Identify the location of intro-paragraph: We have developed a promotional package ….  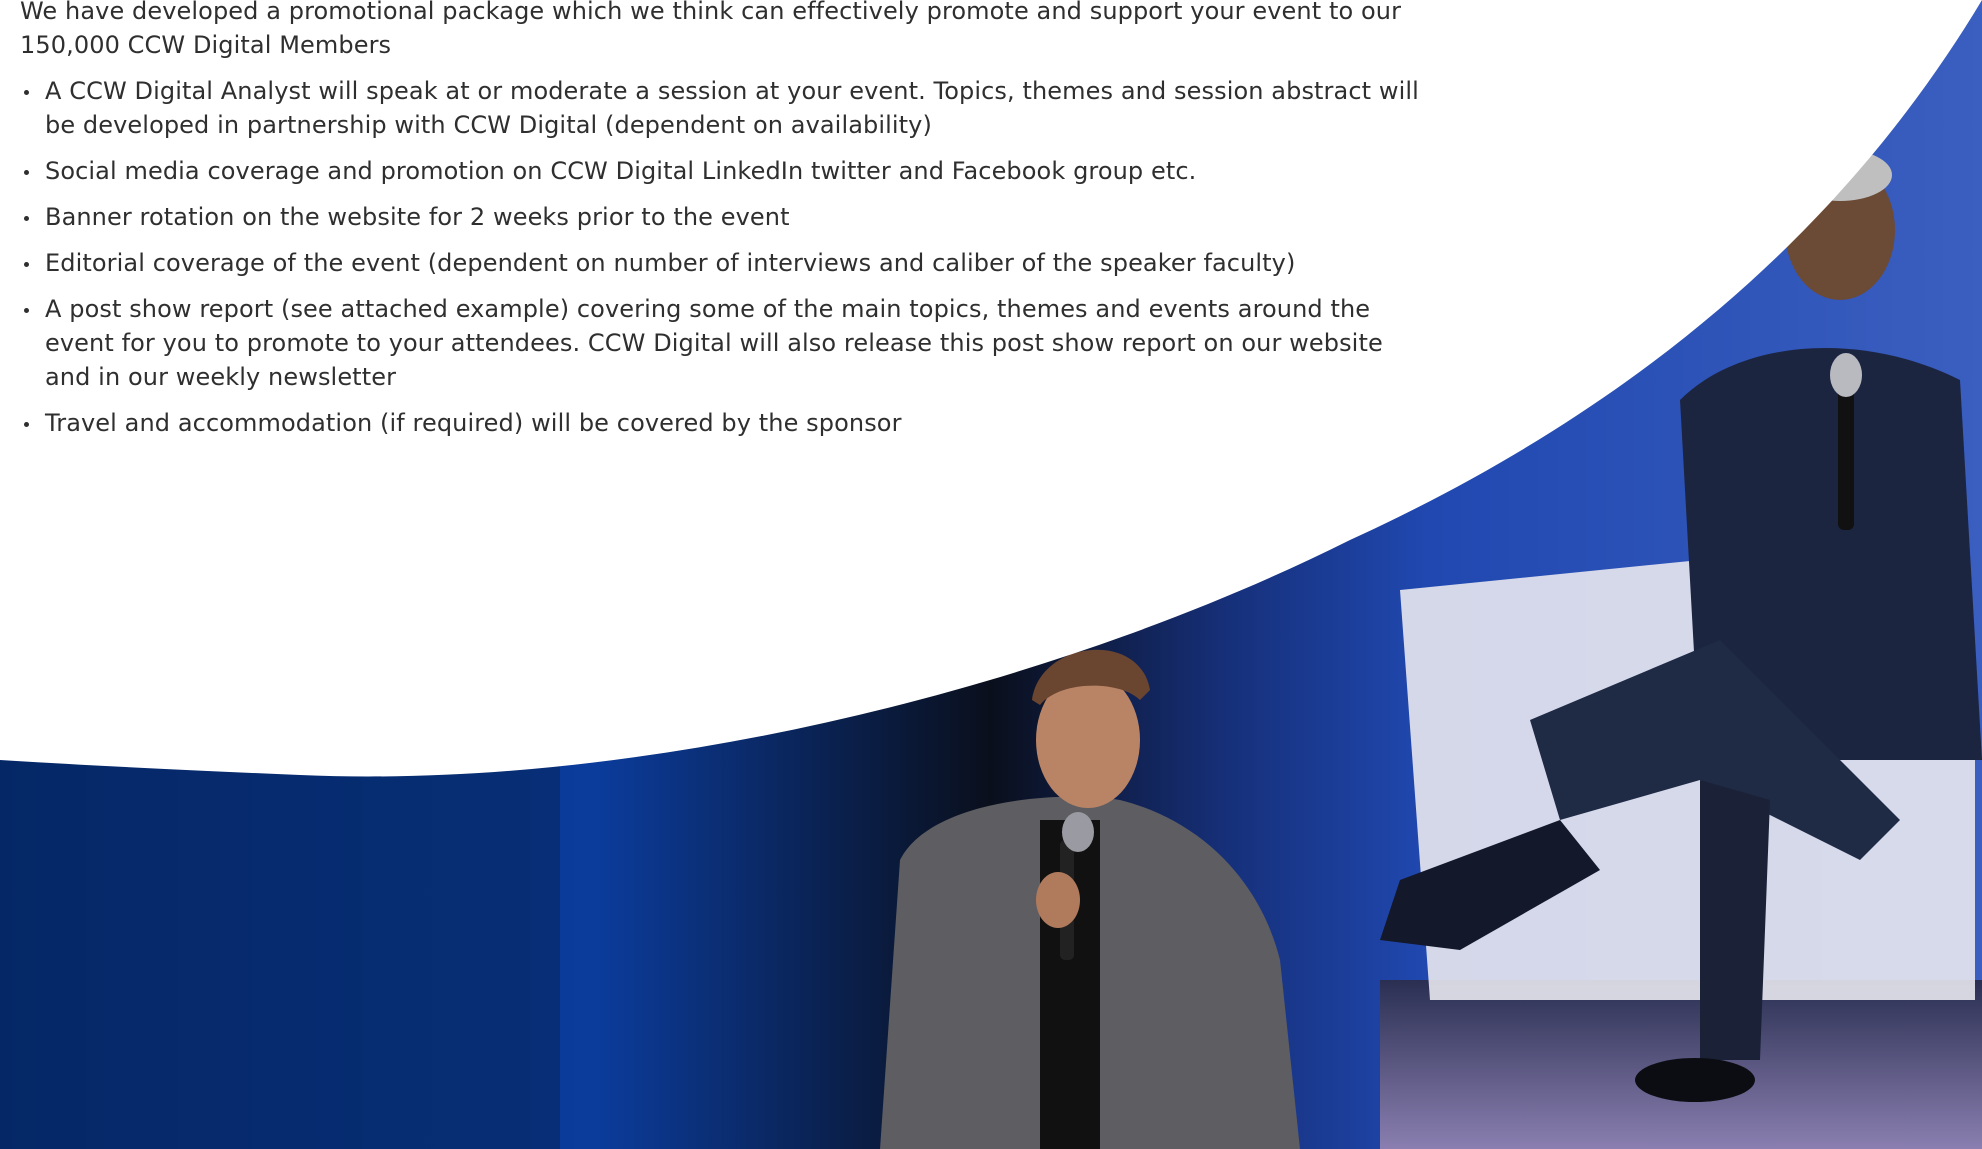
(711, 29).